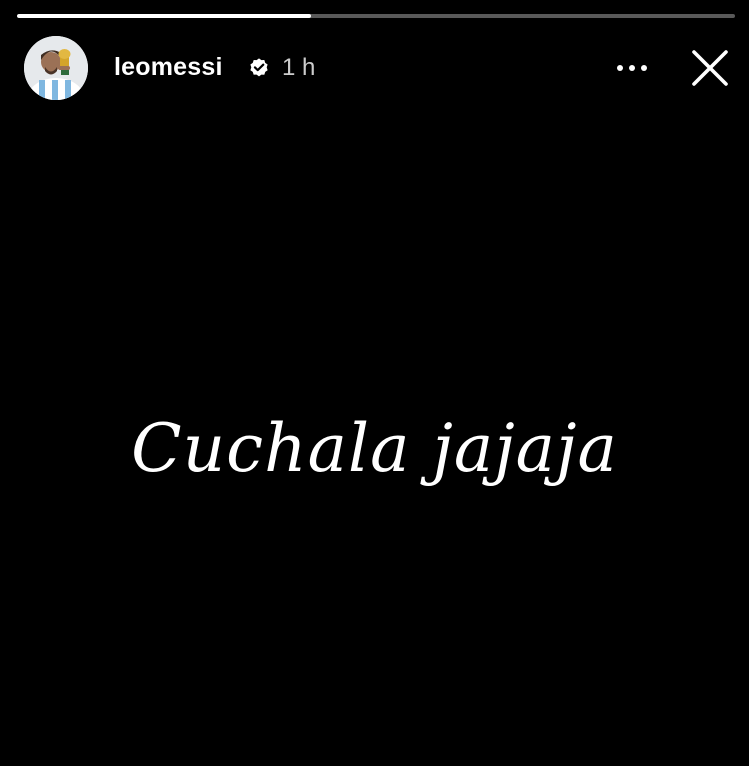 The width and height of the screenshot is (749, 766). I want to click on close-icon, so click(710, 68).